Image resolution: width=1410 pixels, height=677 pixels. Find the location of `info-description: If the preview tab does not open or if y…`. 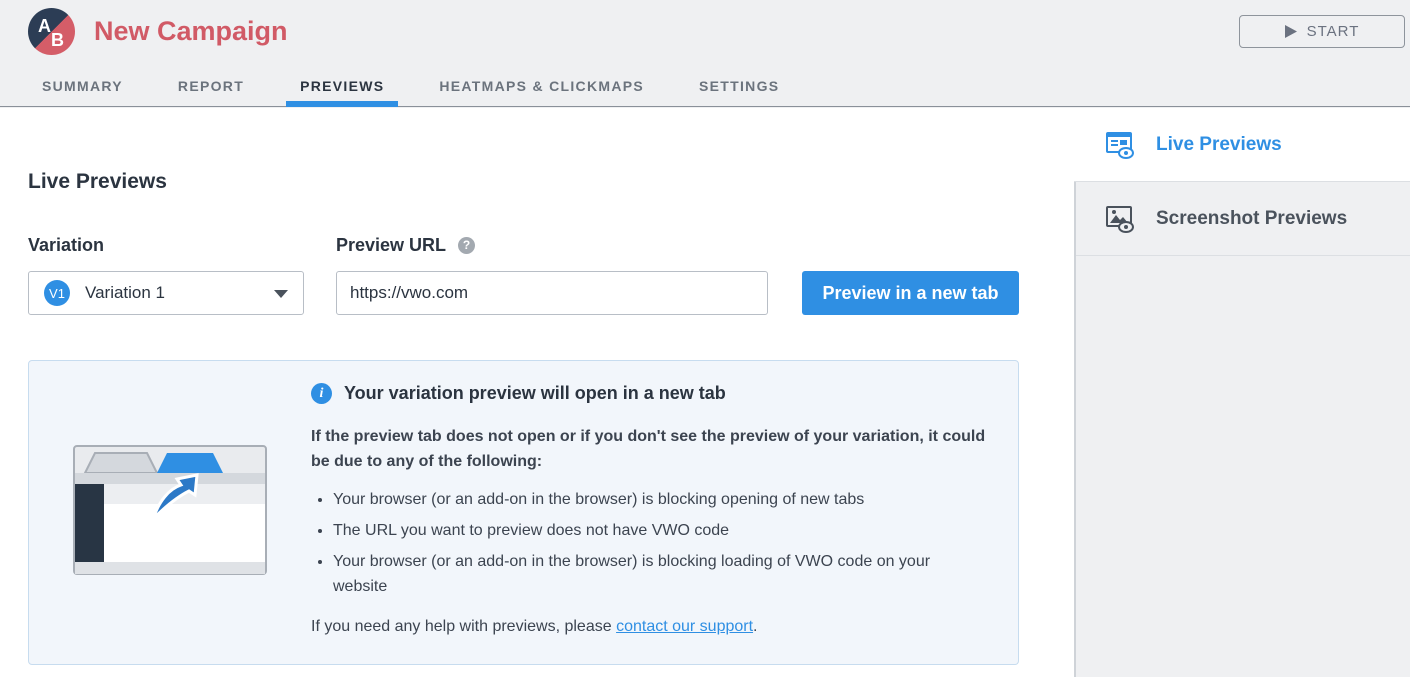

info-description: If the preview tab does not open or if y… is located at coordinates (648, 449).